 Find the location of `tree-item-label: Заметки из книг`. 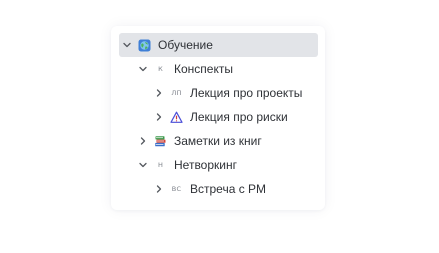

tree-item-label: Заметки из книг is located at coordinates (218, 141).